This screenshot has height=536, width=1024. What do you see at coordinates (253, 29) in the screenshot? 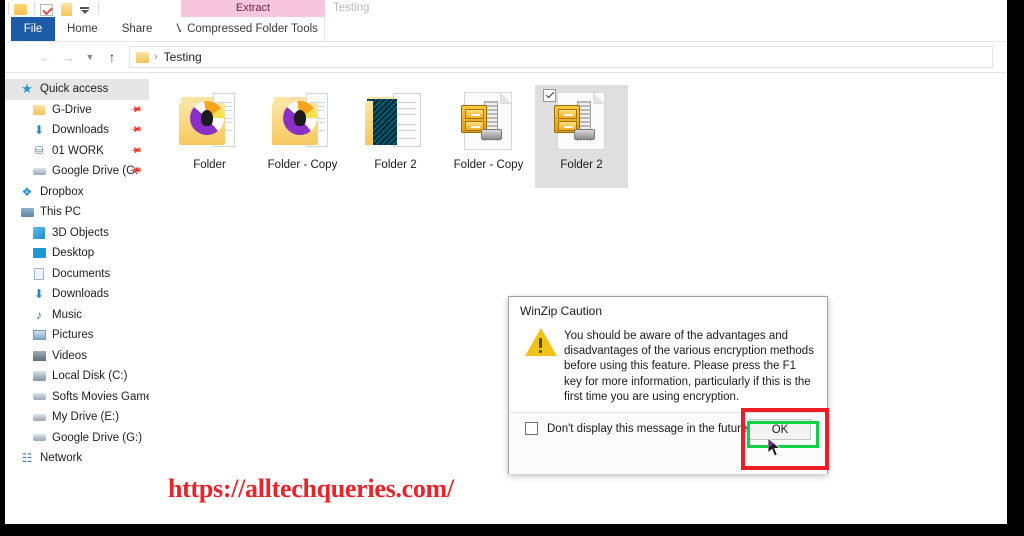
I see `tab-compressed-folder-tools: Compressed Folder Tools` at bounding box center [253, 29].